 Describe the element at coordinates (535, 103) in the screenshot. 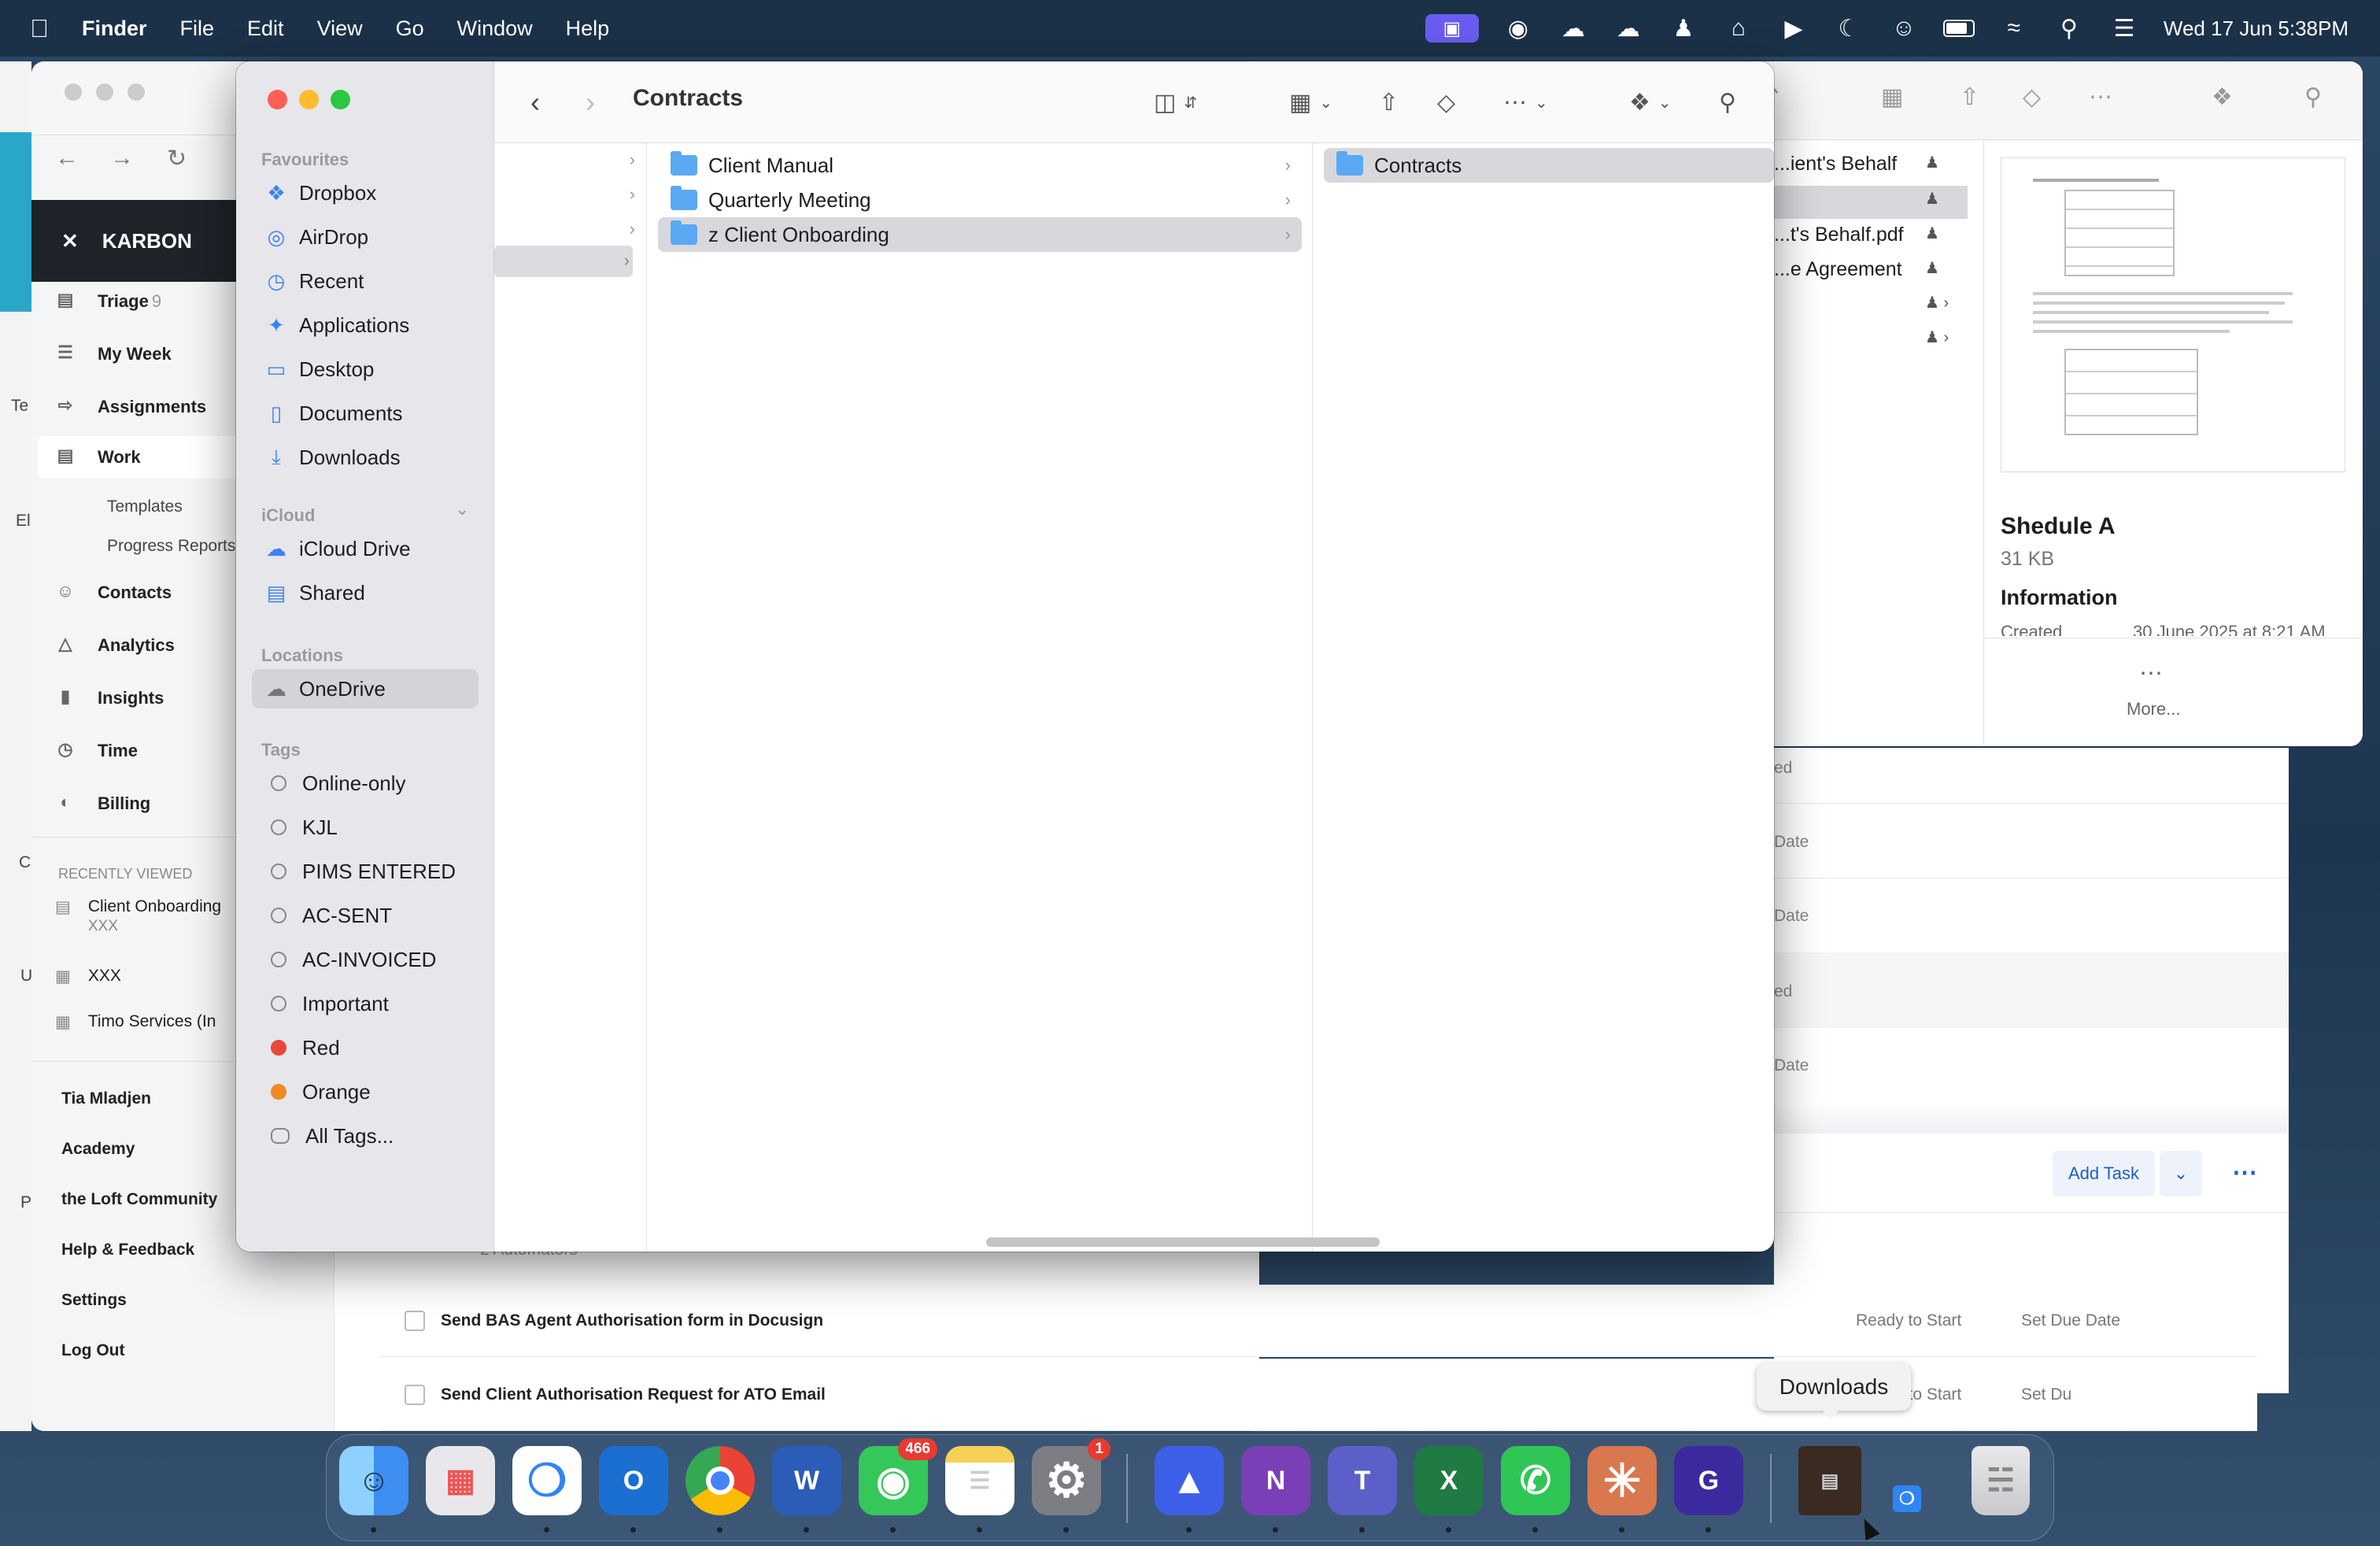

I see `back-icon: ‹` at that location.